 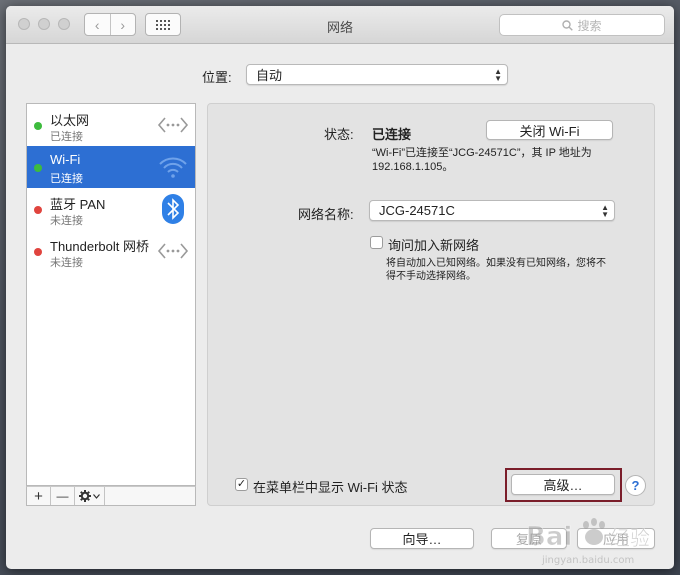 I want to click on service-item-thunderbolt-bridge: Thunderbolt 网桥 未连接, so click(x=111, y=251).